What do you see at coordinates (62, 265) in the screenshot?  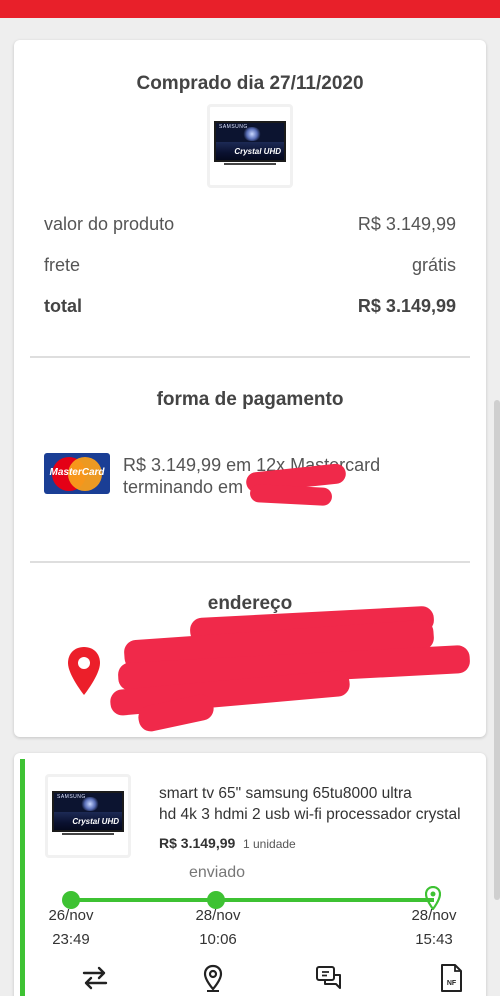 I see `shipping-label: frete` at bounding box center [62, 265].